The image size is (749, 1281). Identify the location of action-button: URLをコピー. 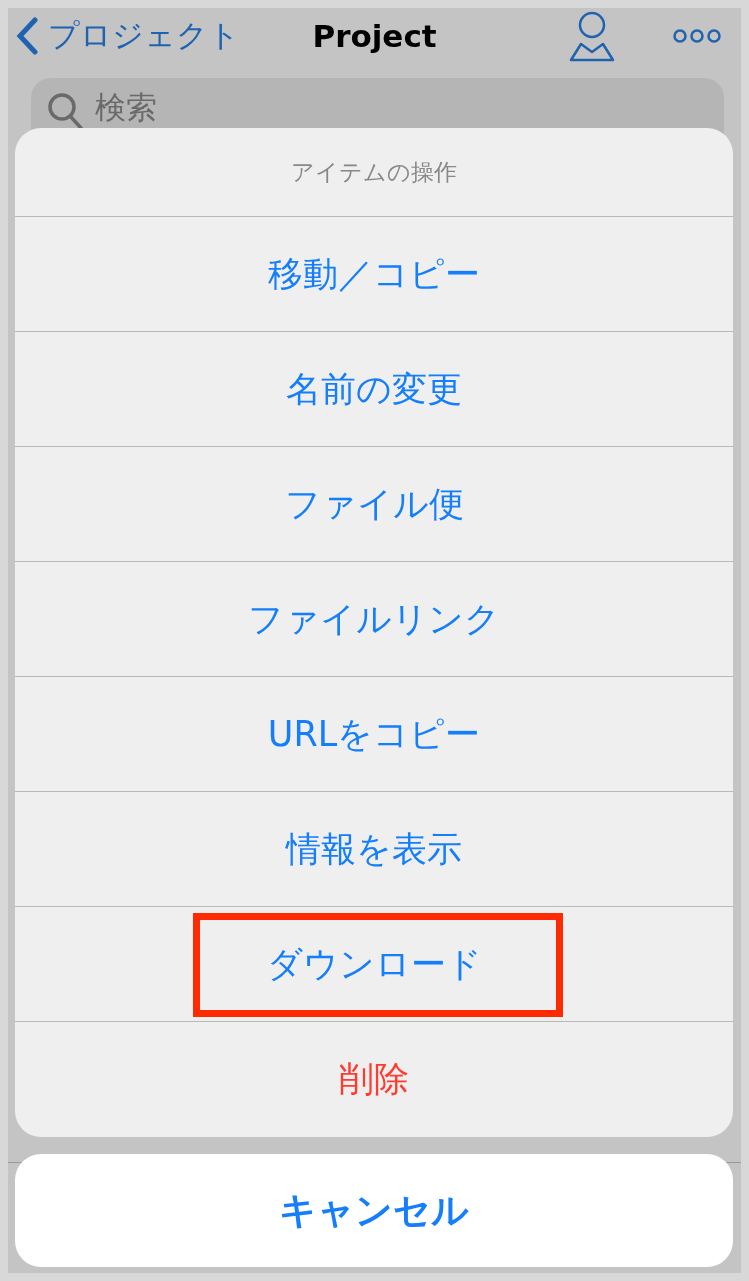
(374, 734).